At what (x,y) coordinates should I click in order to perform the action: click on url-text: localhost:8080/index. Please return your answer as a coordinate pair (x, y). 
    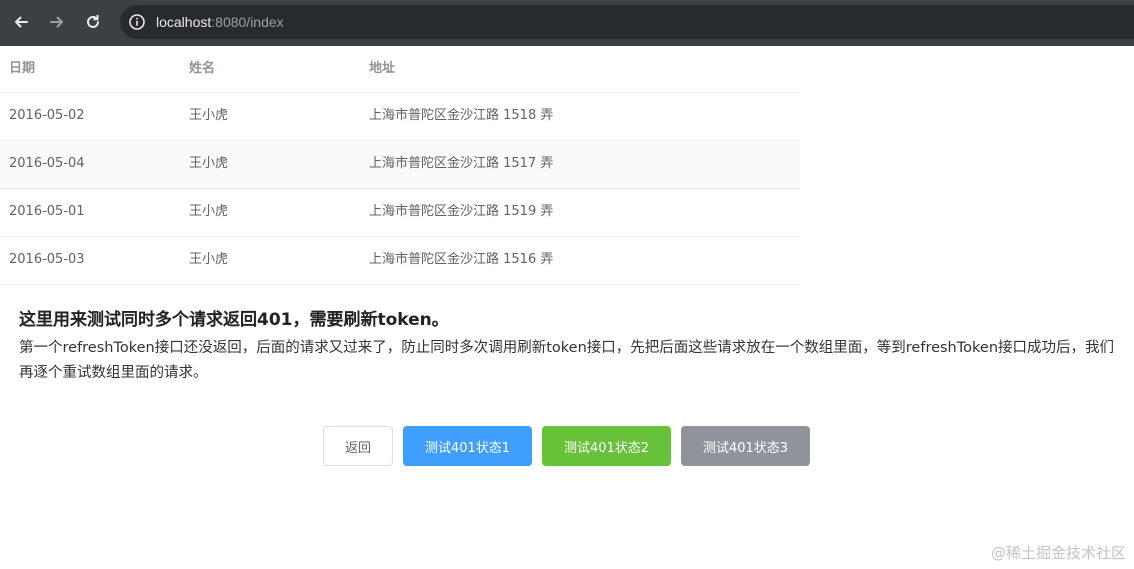
    Looking at the image, I should click on (220, 22).